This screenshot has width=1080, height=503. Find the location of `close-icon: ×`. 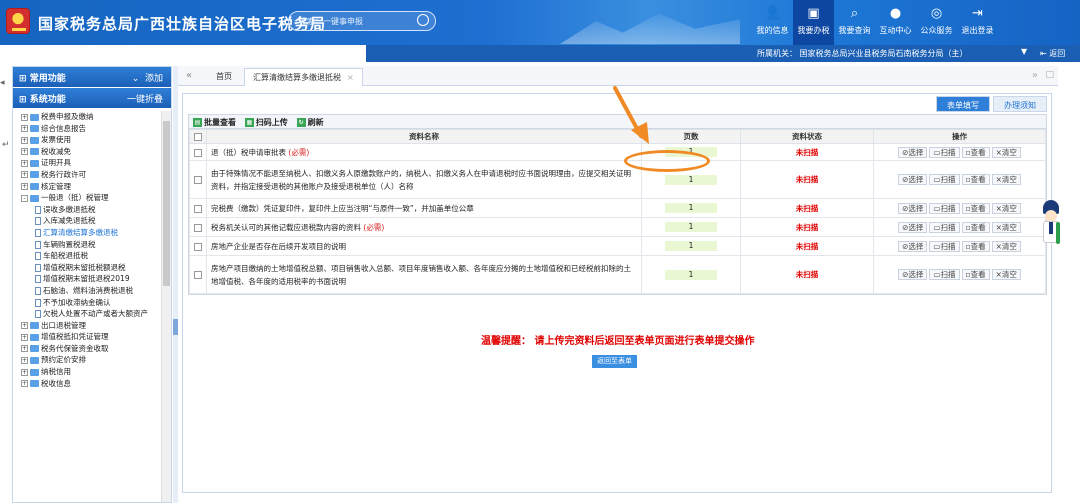

close-icon: × is located at coordinates (350, 77).